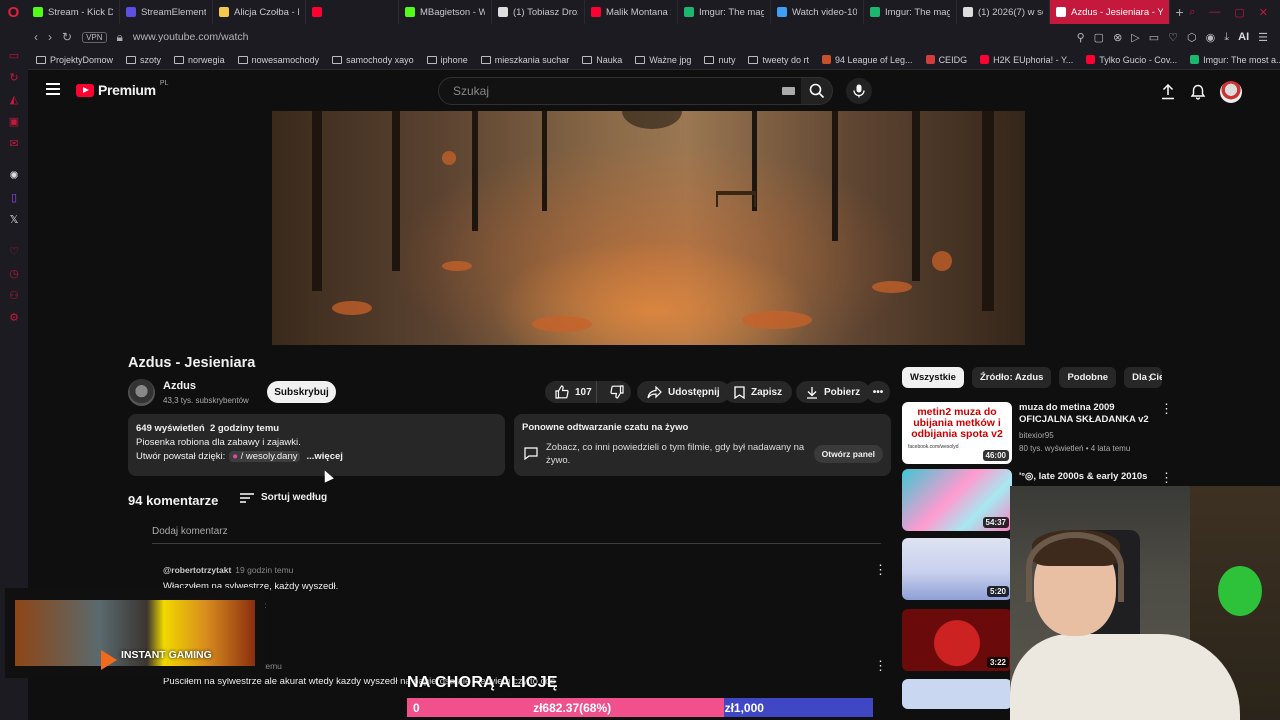 Image resolution: width=1280 pixels, height=720 pixels. Describe the element at coordinates (1231, 92) in the screenshot. I see `account-avatar` at that location.